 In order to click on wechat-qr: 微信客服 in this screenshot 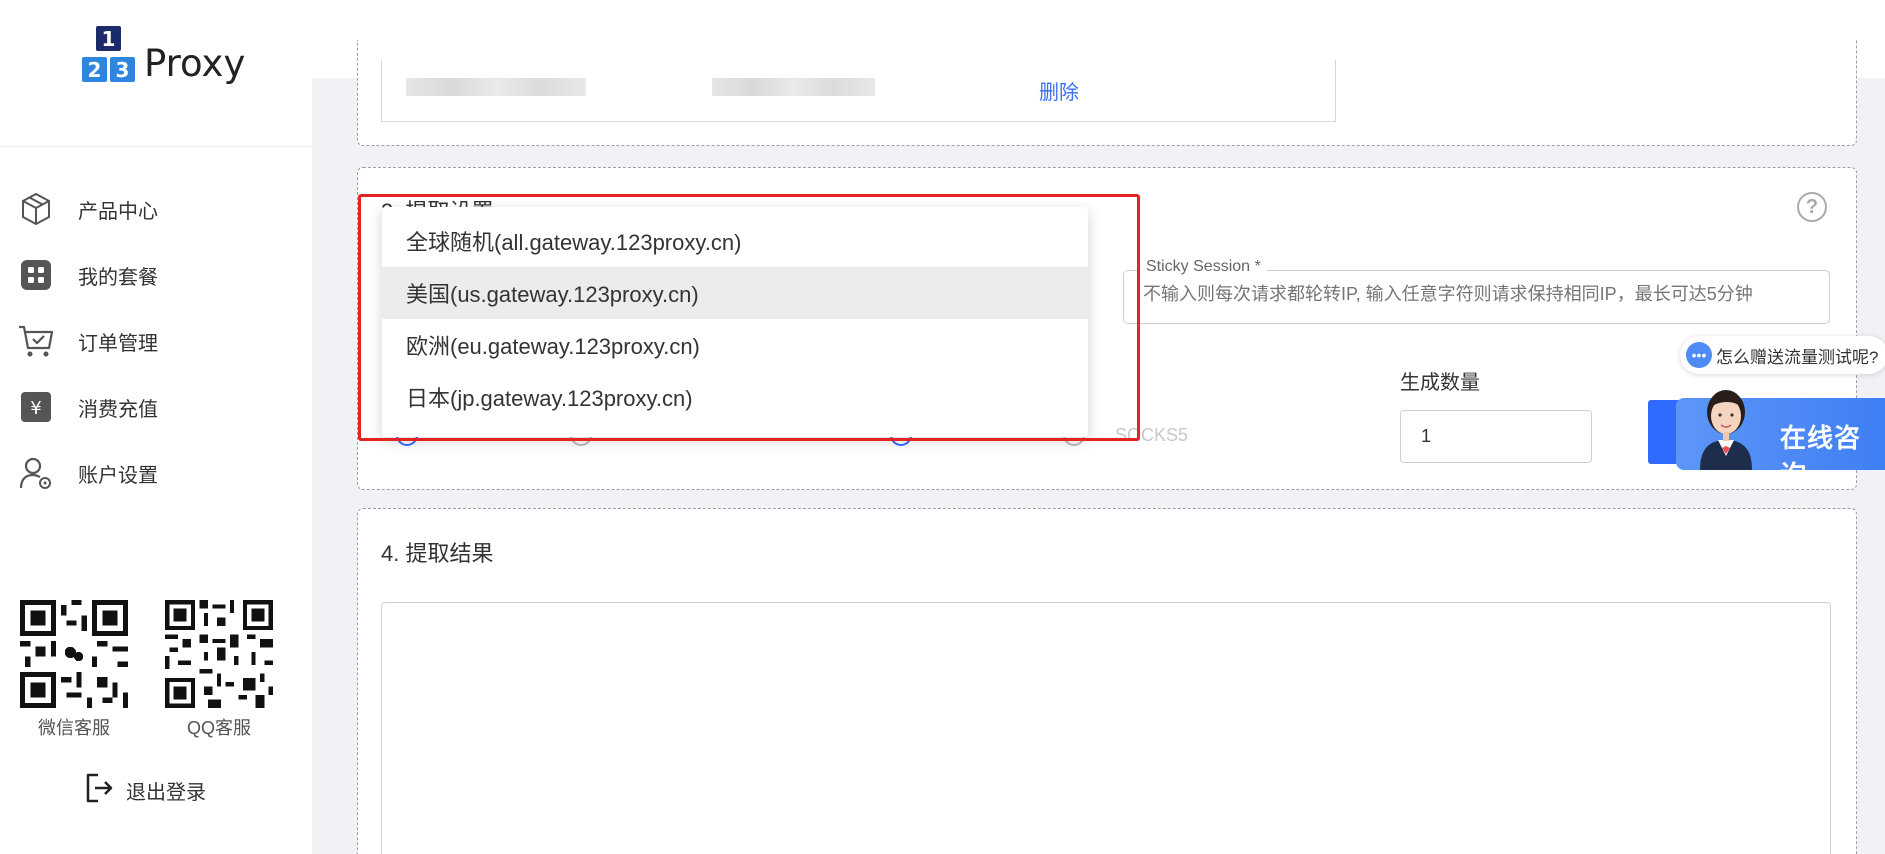, I will do `click(74, 670)`.